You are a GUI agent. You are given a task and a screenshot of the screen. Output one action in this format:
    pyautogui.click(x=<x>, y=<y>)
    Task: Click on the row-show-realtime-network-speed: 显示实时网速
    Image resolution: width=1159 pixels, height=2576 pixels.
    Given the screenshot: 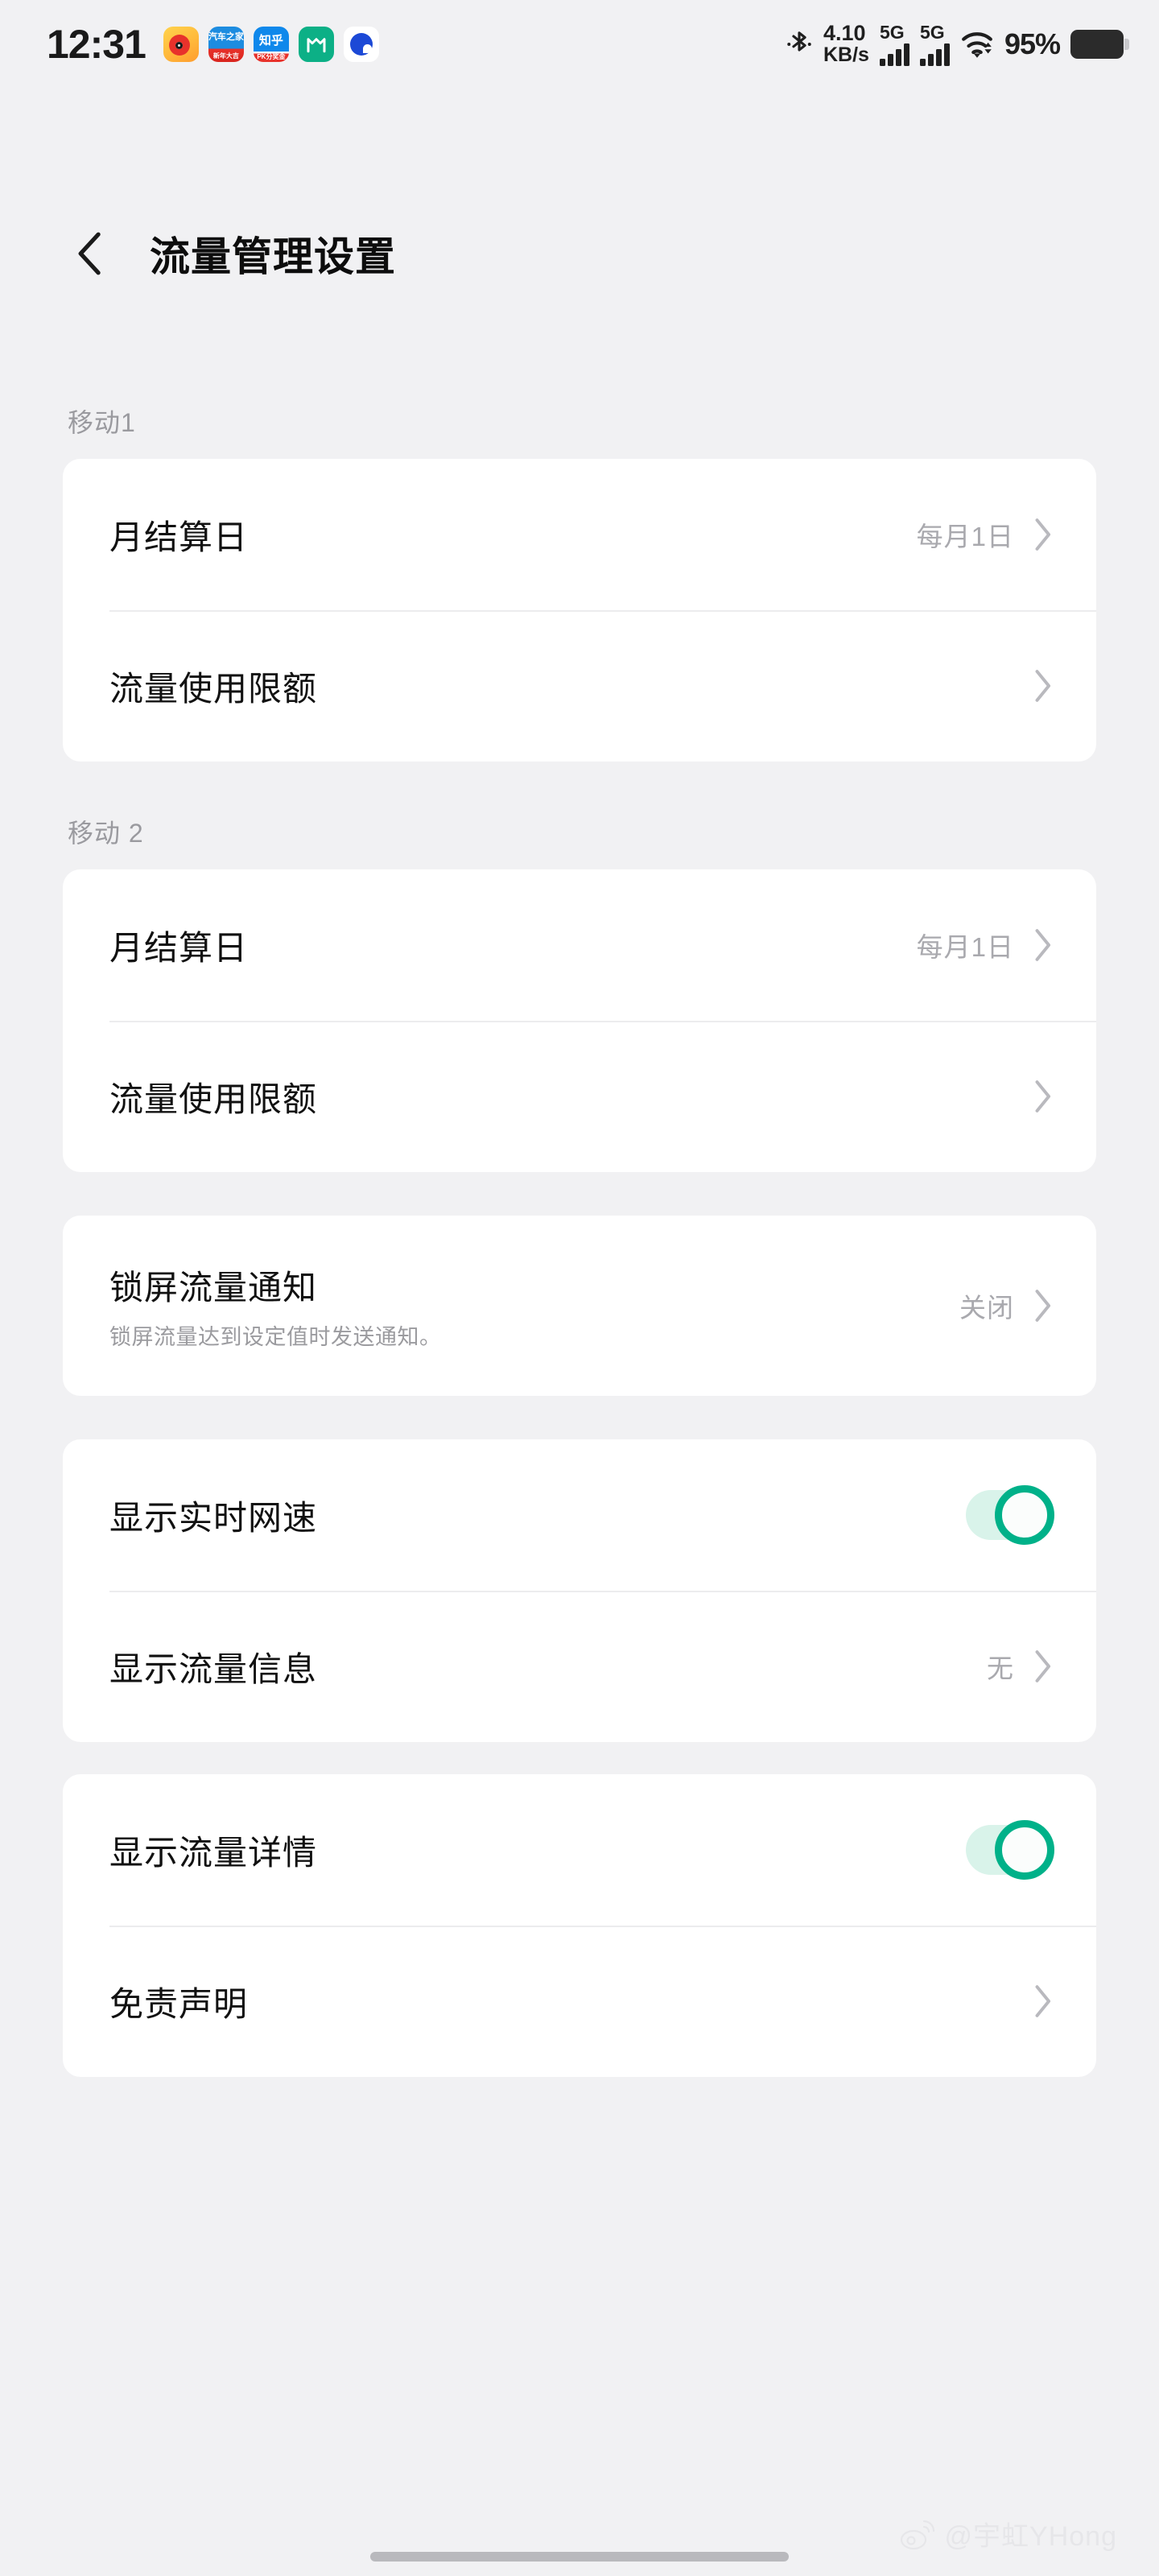 What is the action you would take?
    pyautogui.click(x=579, y=1515)
    